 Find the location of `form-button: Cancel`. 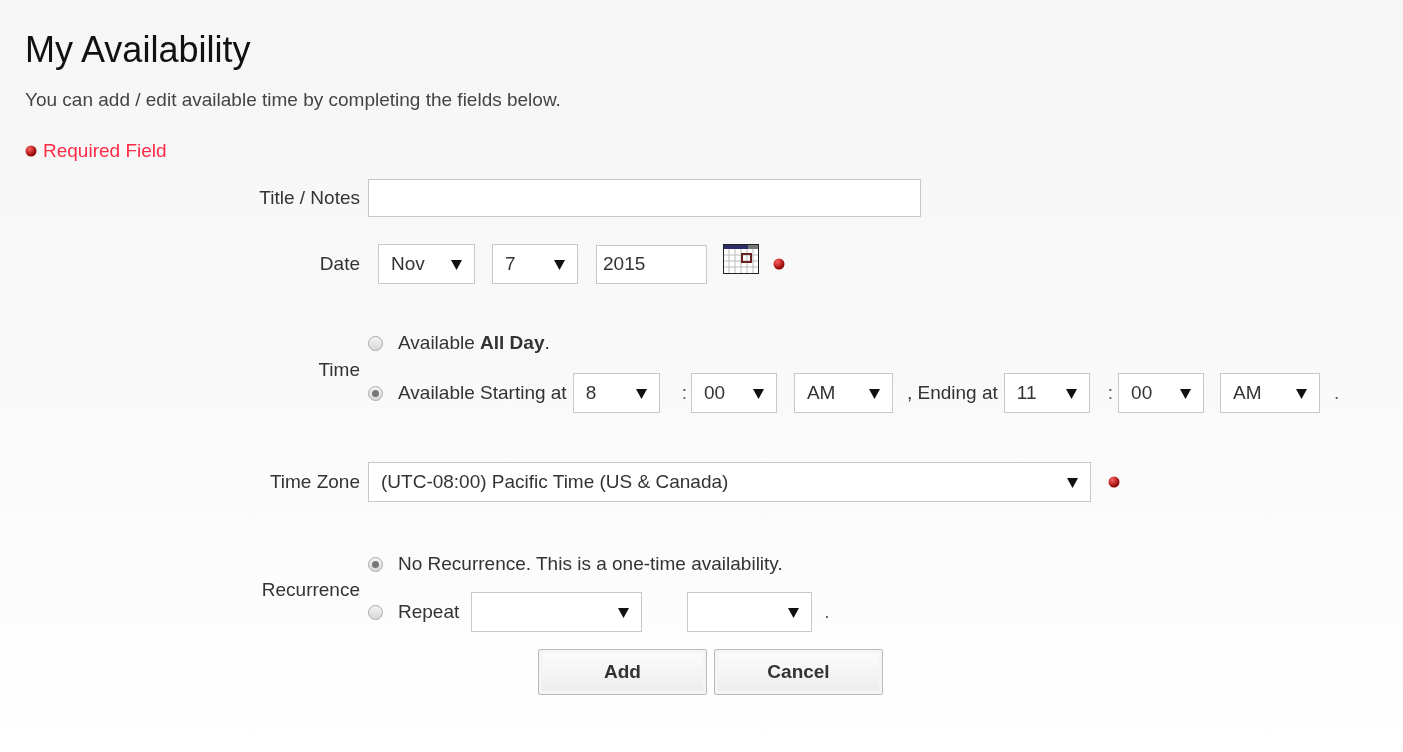

form-button: Cancel is located at coordinates (798, 672).